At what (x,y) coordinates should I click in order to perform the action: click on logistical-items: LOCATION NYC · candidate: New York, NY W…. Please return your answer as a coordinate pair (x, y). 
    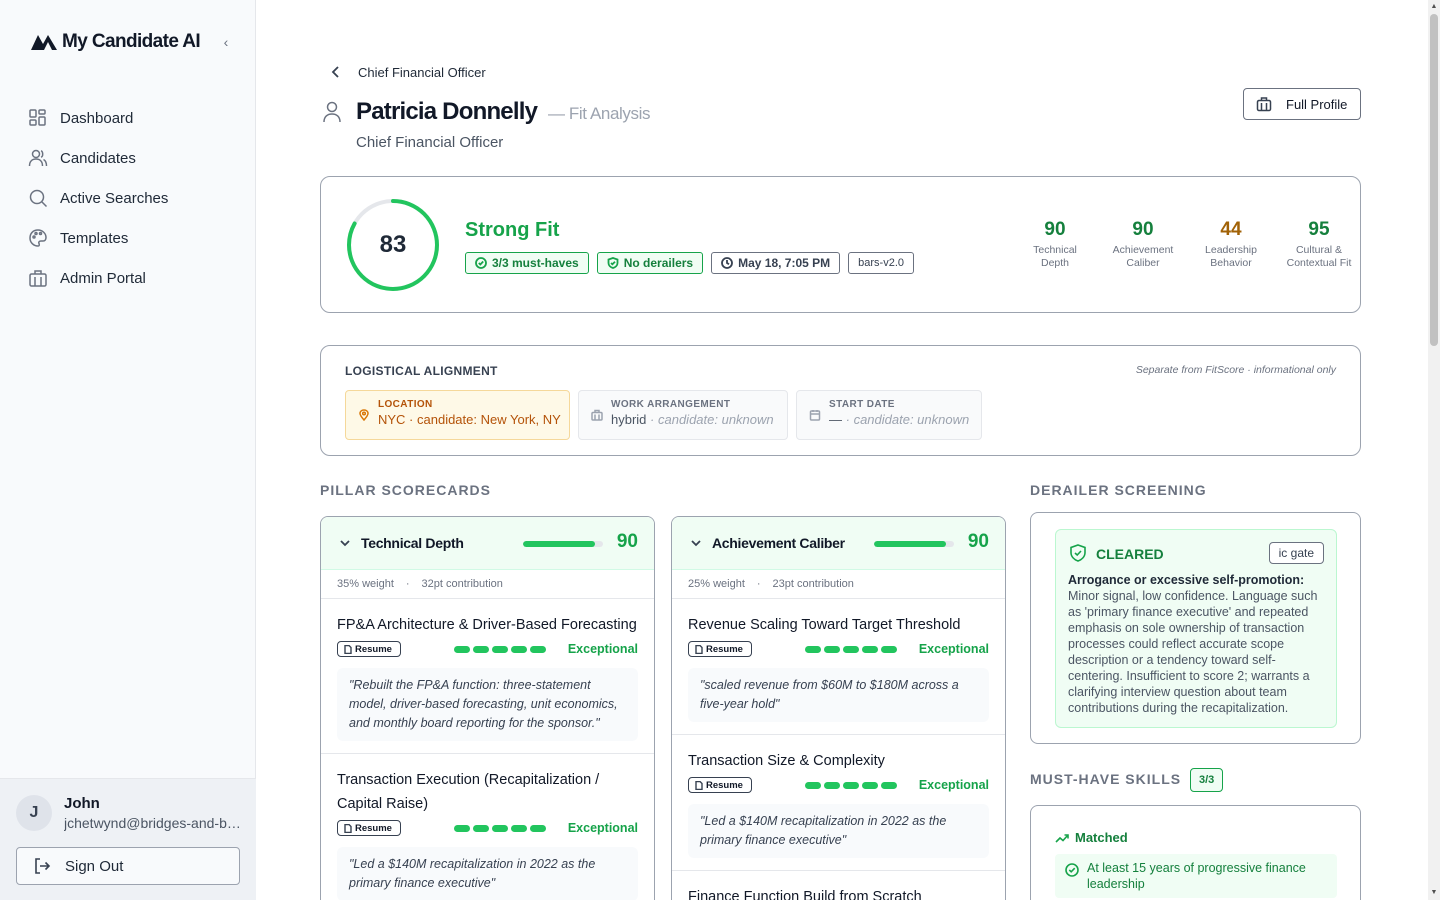
    Looking at the image, I should click on (663, 415).